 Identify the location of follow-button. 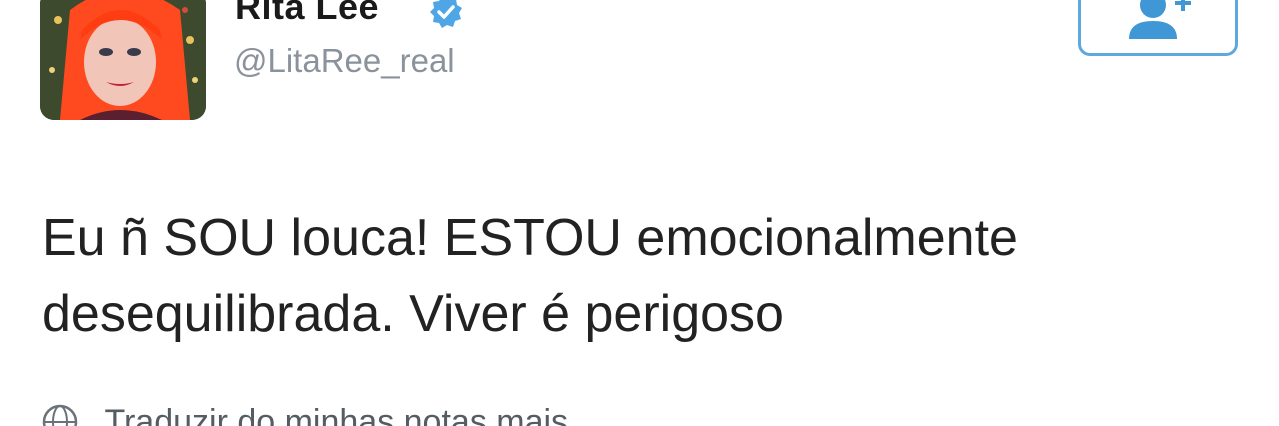
(1158, 28).